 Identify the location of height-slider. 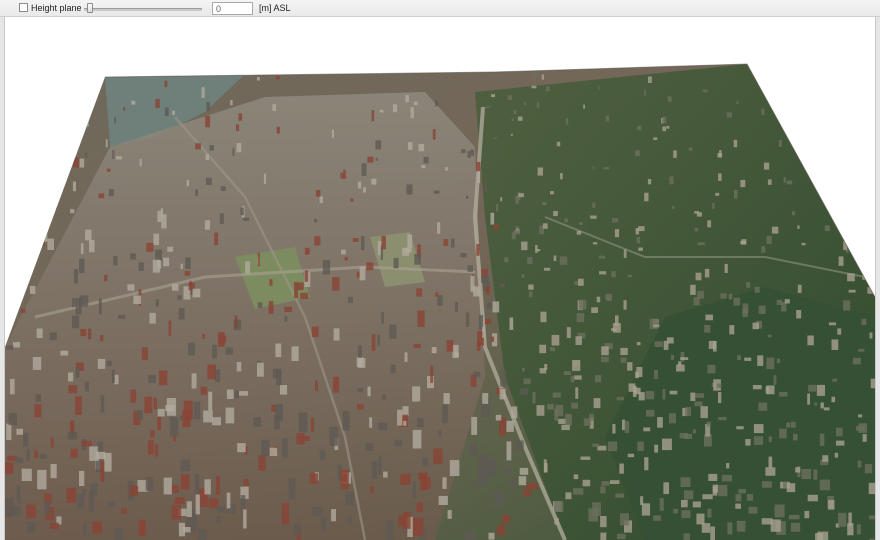
(143, 8).